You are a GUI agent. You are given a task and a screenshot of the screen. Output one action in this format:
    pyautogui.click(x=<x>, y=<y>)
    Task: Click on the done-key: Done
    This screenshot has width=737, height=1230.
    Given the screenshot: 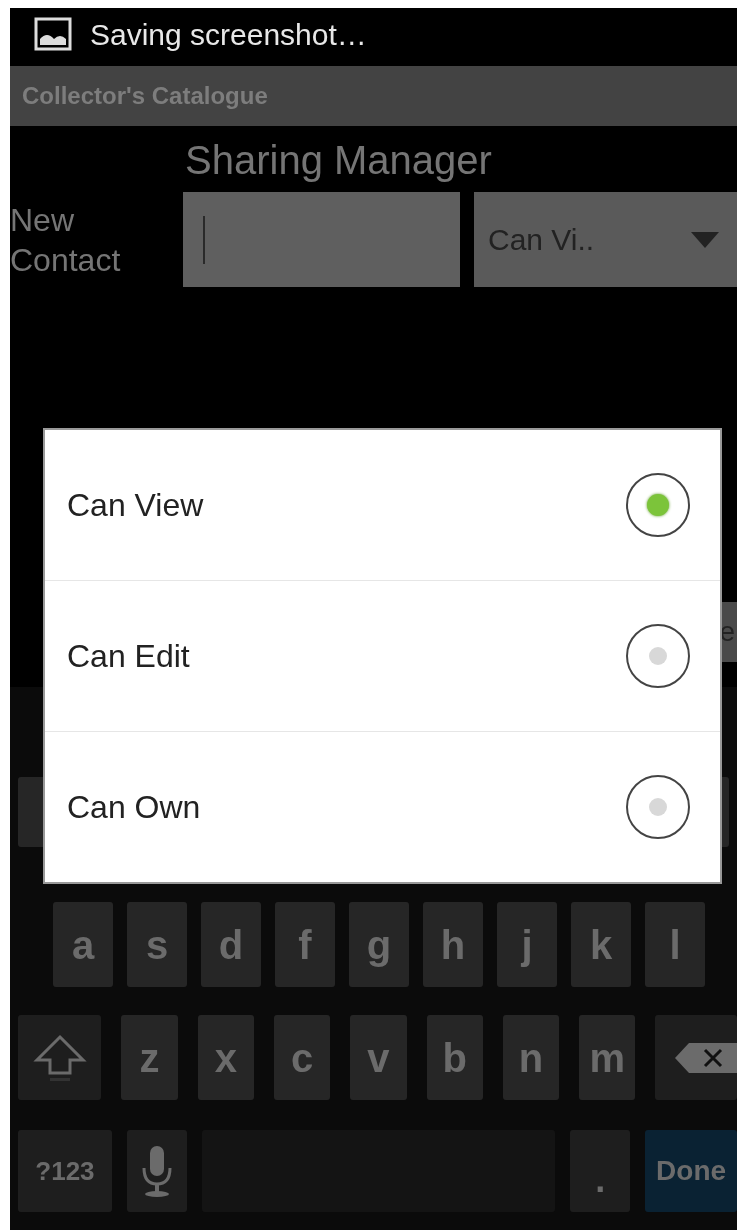 What is the action you would take?
    pyautogui.click(x=691, y=1171)
    